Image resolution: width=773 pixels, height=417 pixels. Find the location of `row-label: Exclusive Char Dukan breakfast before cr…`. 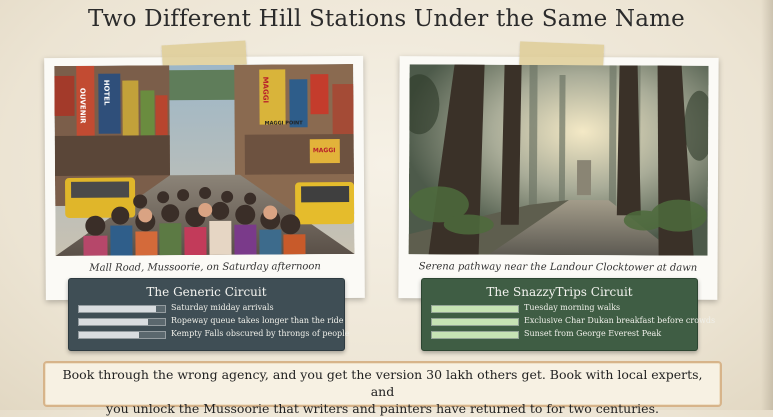

row-label: Exclusive Char Dukan breakfast before cr… is located at coordinates (620, 320).